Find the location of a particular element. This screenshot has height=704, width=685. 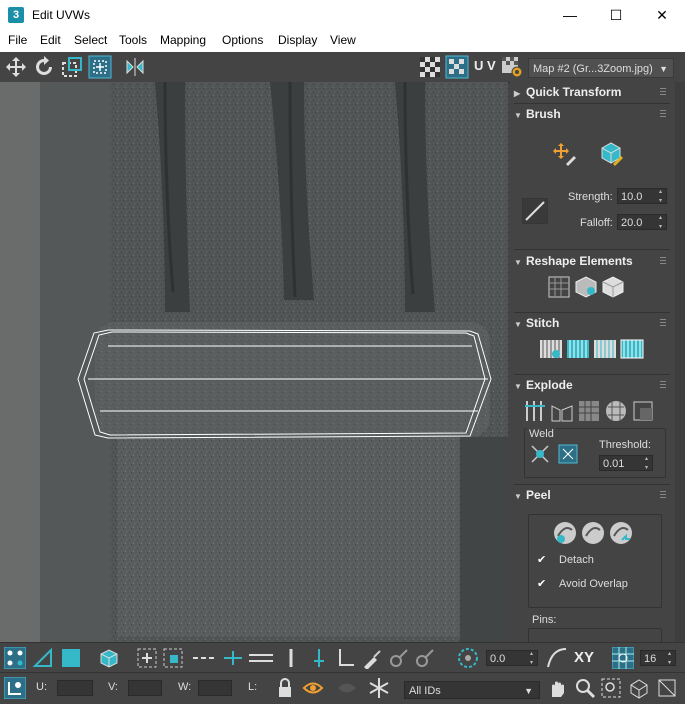

menu-tools: Tools is located at coordinates (133, 40).